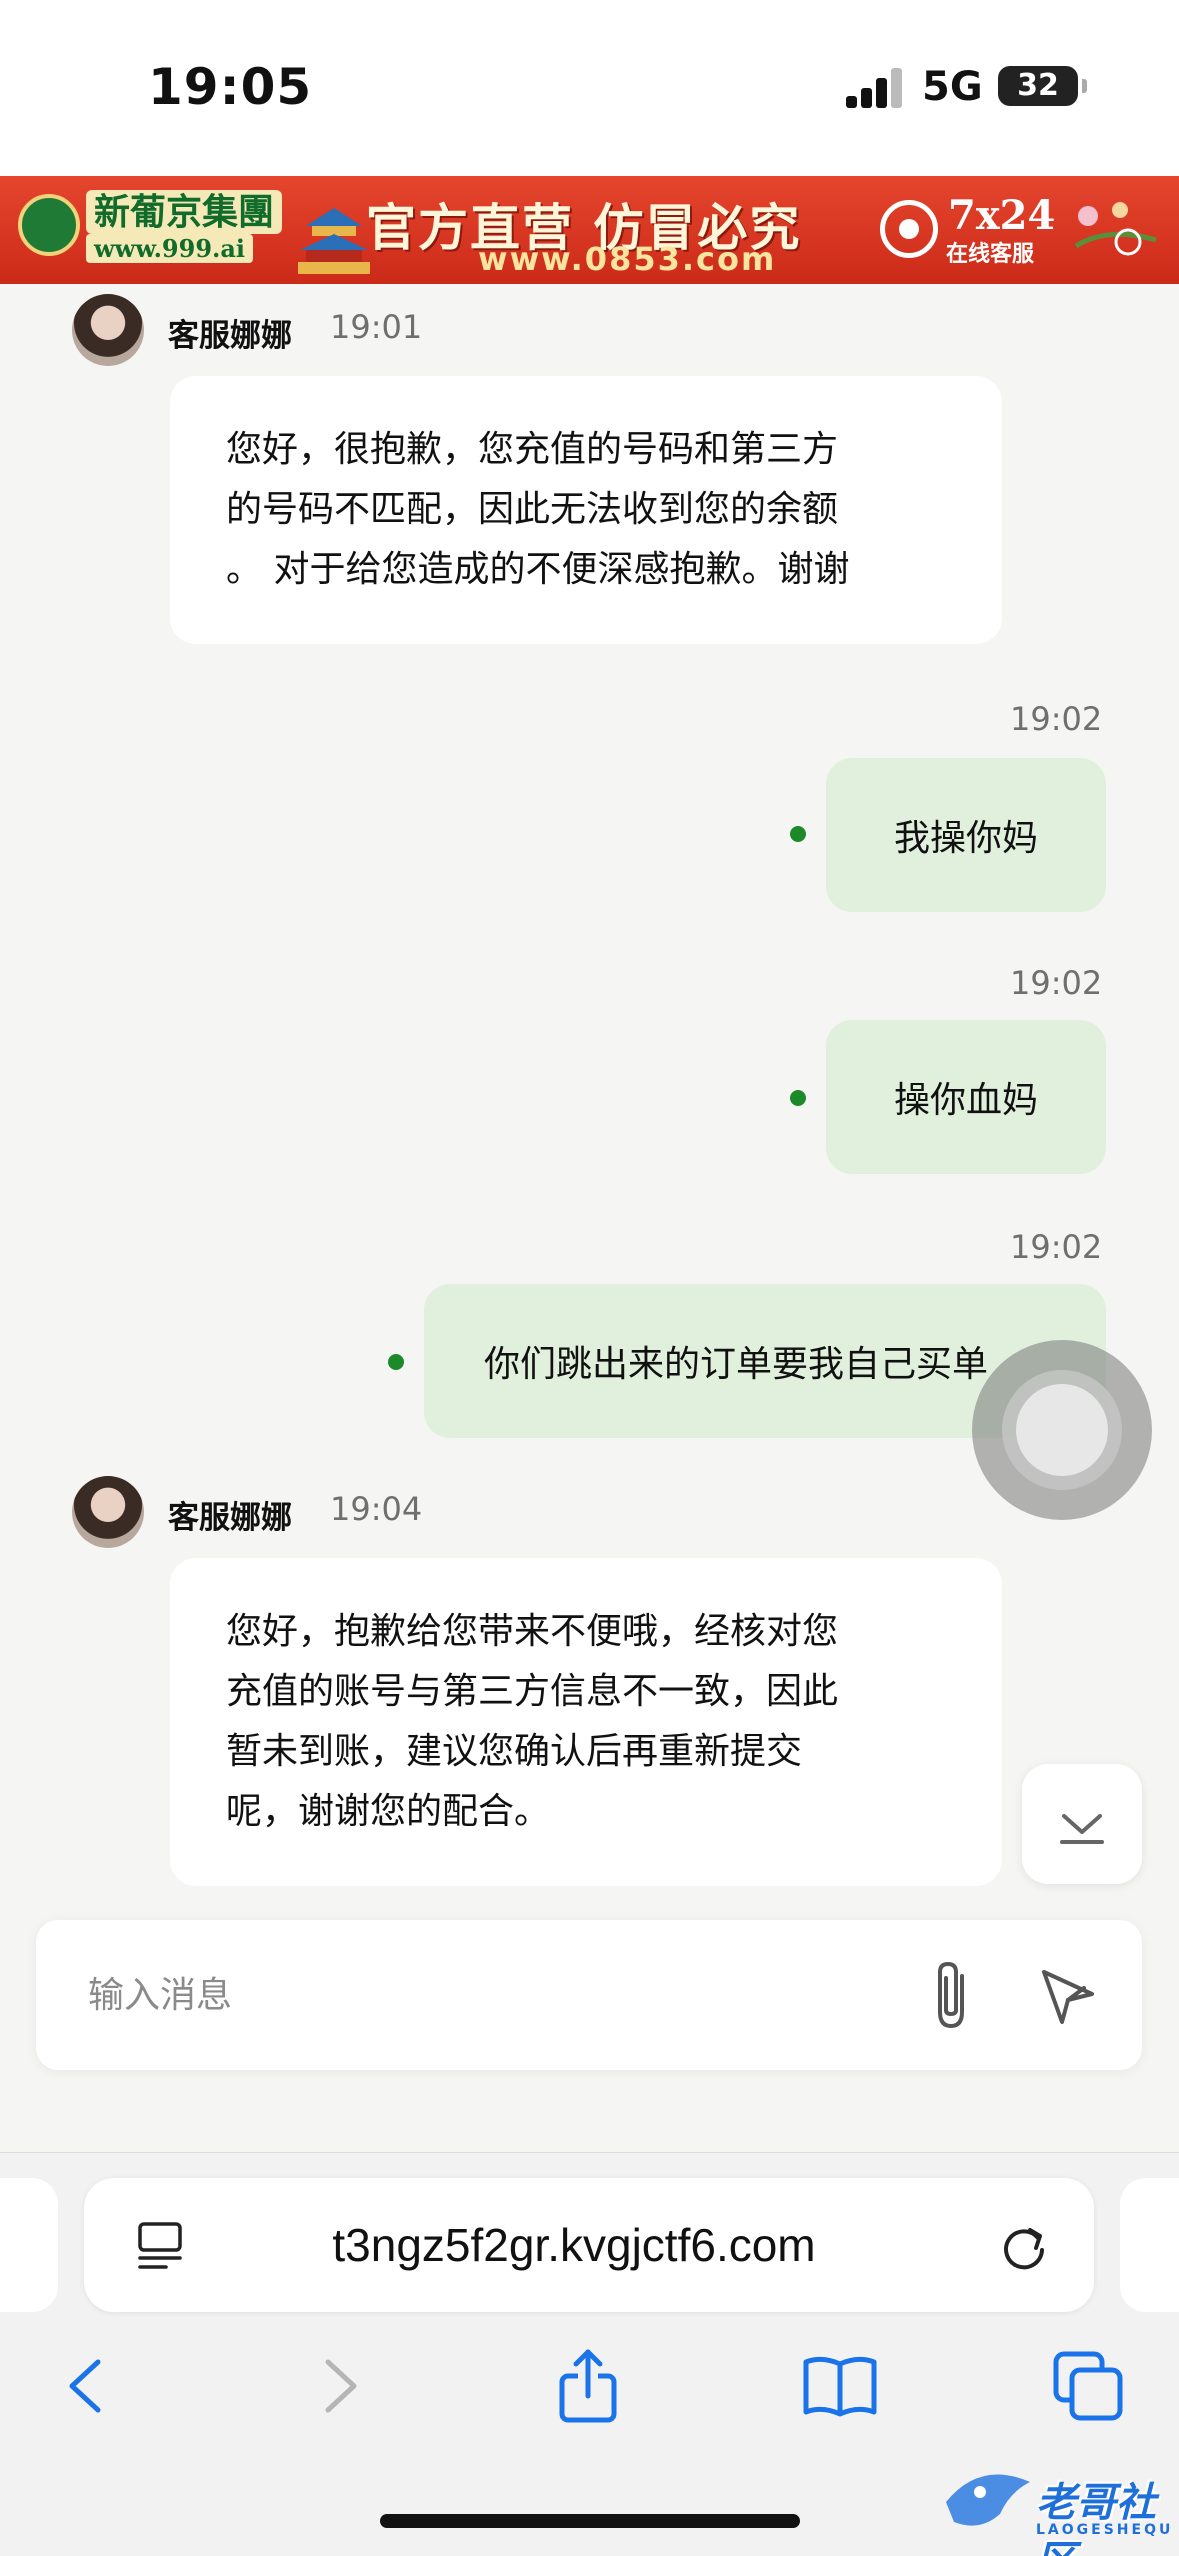 This screenshot has height=2556, width=1179. Describe the element at coordinates (538, 569) in the screenshot. I see `message-line: 。 对于给您造成的不便深感抱歉。谢谢` at that location.